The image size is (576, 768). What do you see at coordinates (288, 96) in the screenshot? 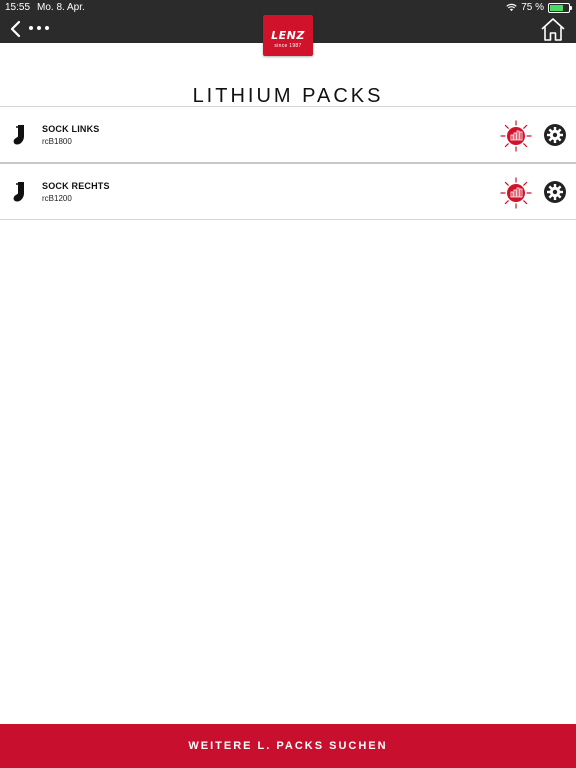
I see `page-title: LITHIUM PACKS` at bounding box center [288, 96].